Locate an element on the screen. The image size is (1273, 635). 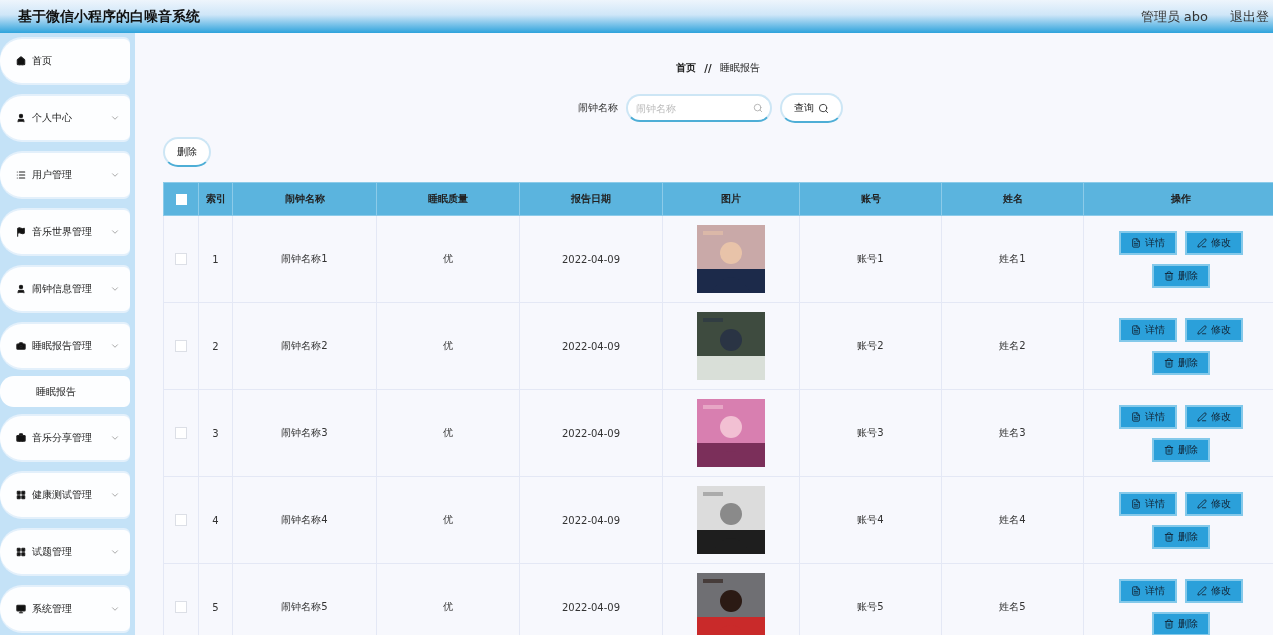
table-cell: 闹钟名称1 is located at coordinates (304, 259).